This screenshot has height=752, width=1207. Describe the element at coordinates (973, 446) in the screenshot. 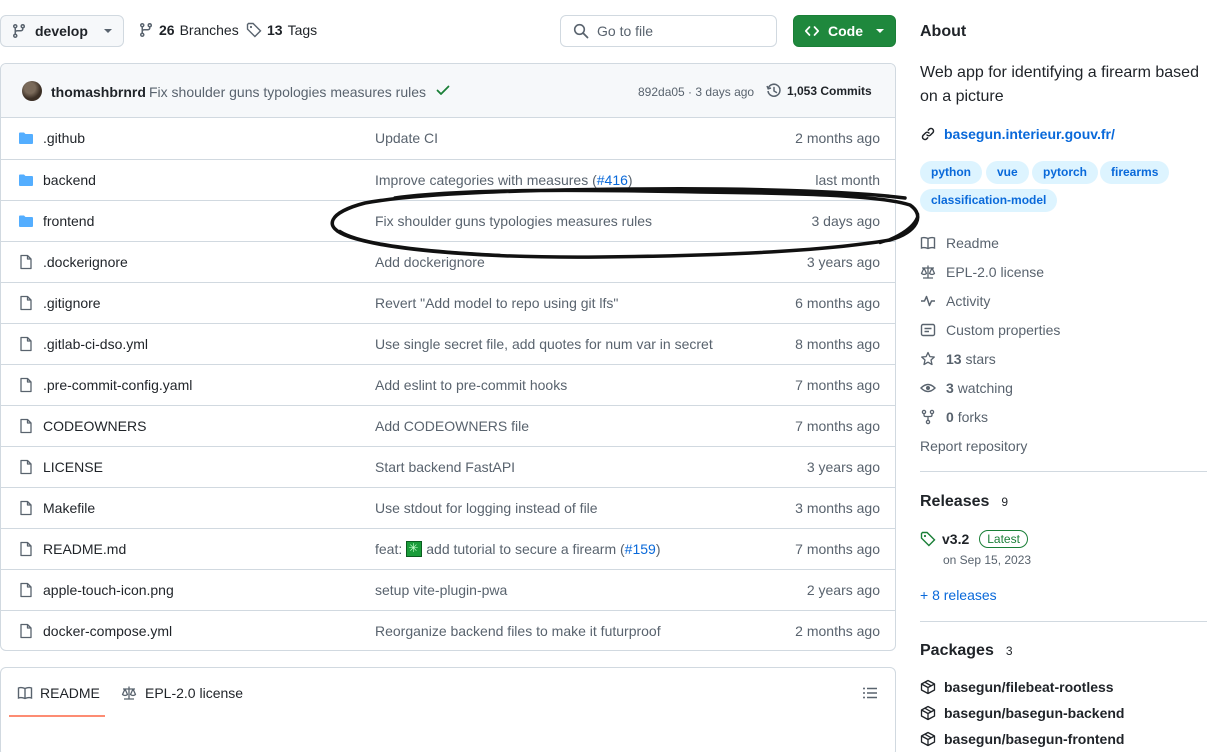

I see `report-repository-link: Report repository` at that location.